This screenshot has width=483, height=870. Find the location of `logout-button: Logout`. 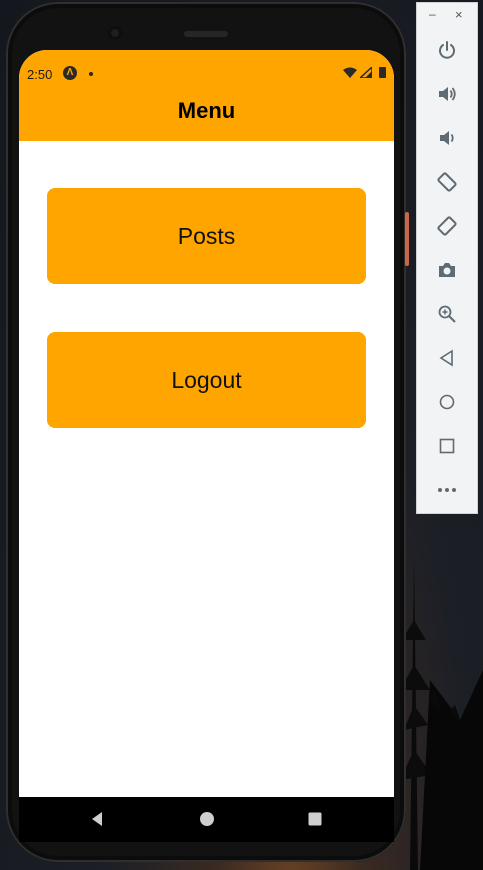

logout-button: Logout is located at coordinates (206, 380).